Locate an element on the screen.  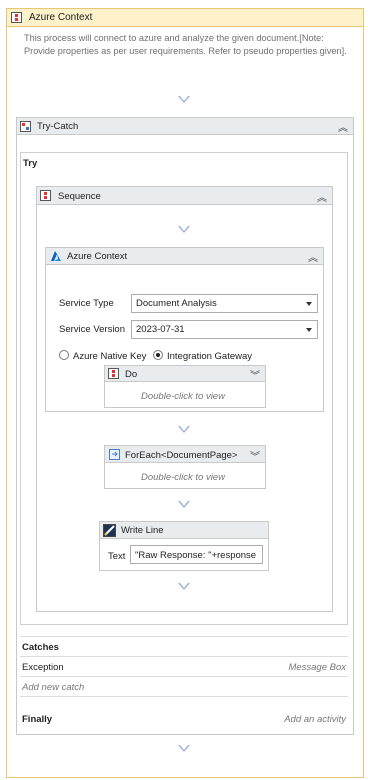
do-header: Do ︾ is located at coordinates (185, 373).